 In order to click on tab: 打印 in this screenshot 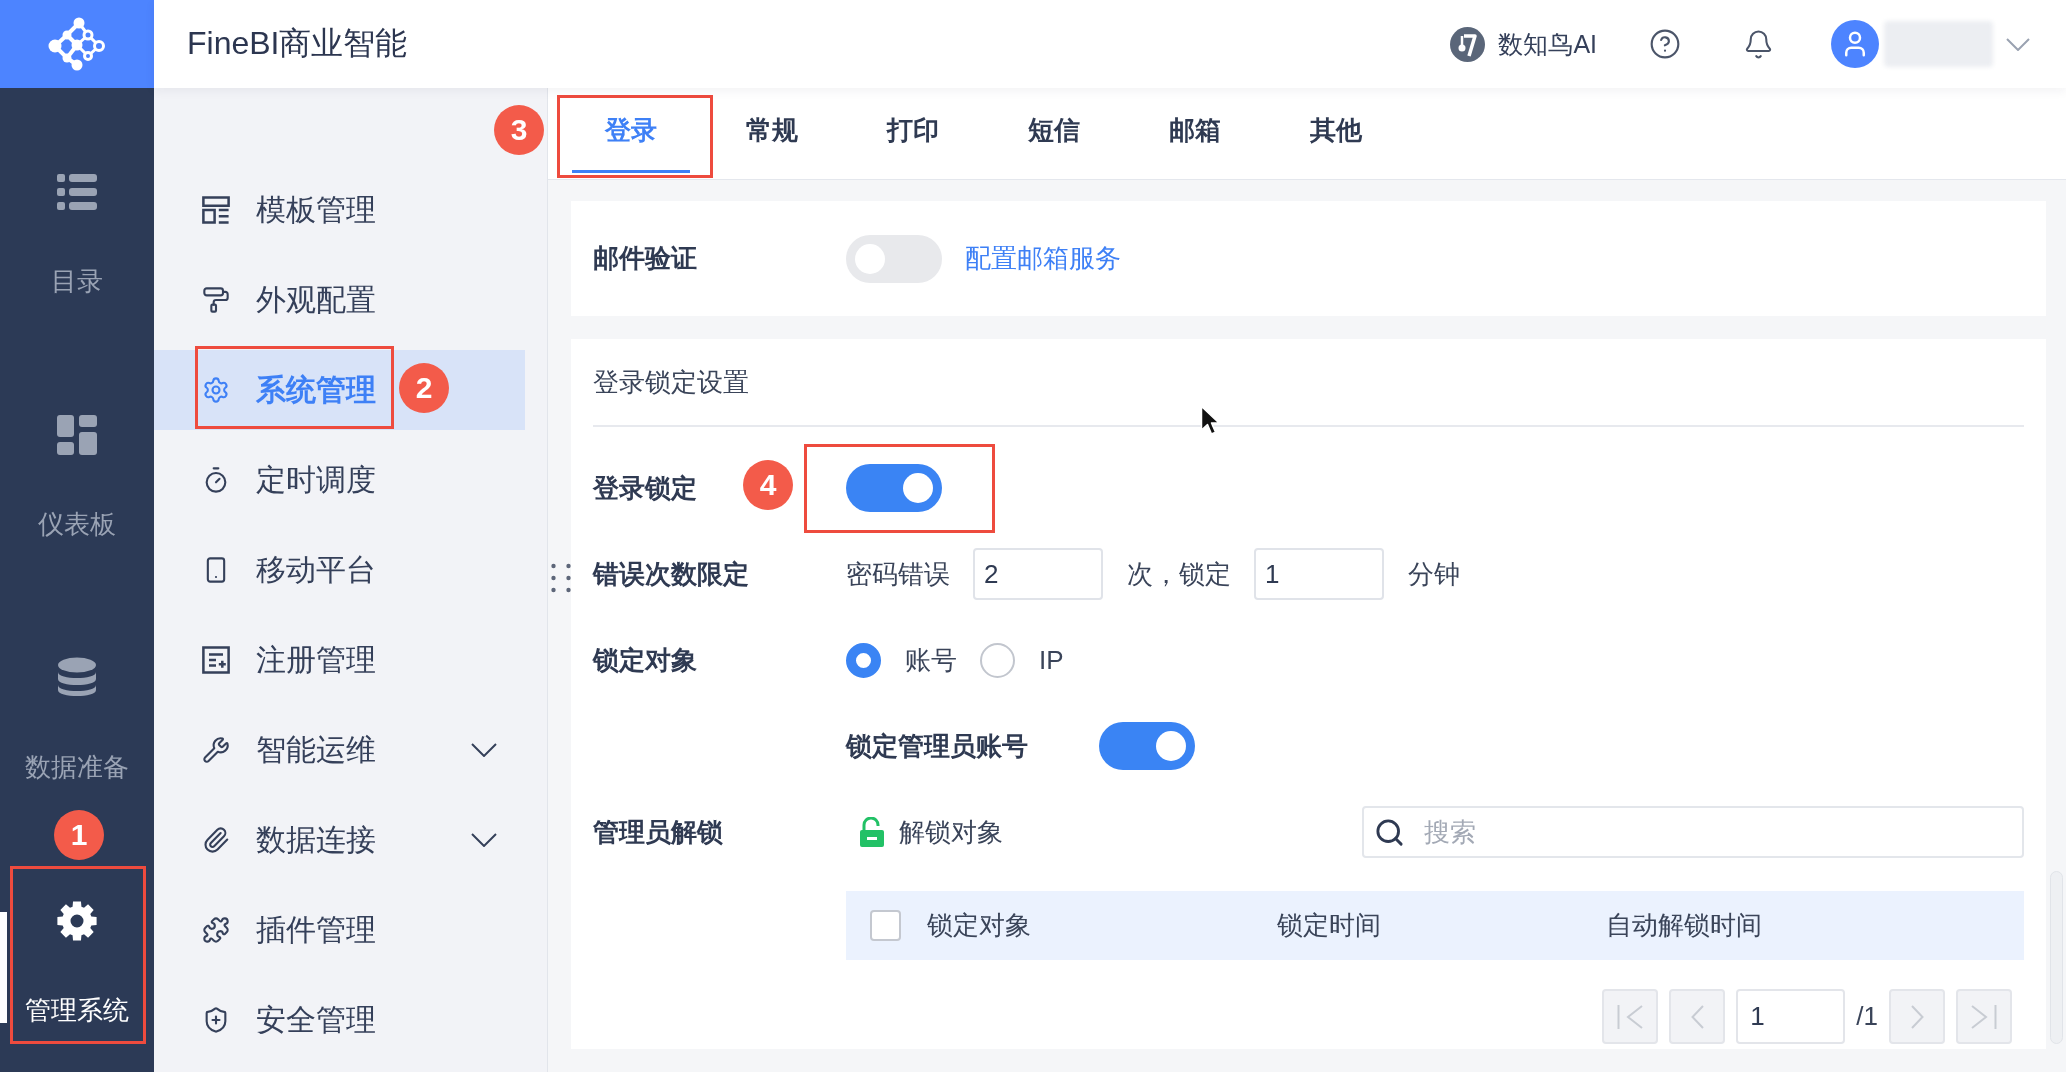, I will do `click(912, 133)`.